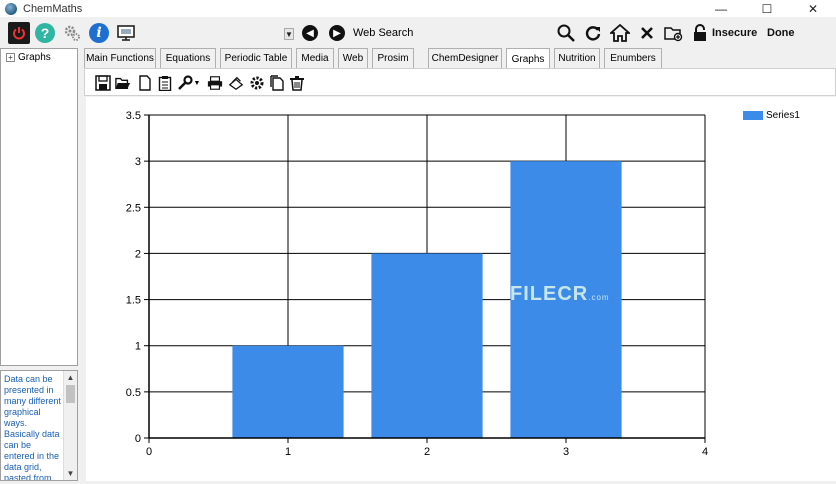  What do you see at coordinates (126, 33) in the screenshot?
I see `screen-icon` at bounding box center [126, 33].